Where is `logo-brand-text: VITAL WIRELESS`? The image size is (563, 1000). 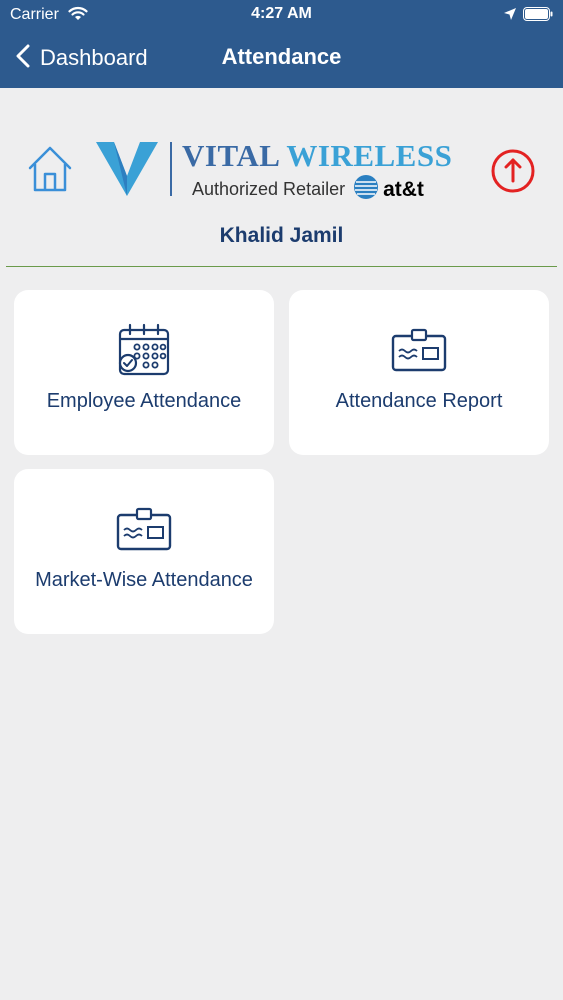 logo-brand-text: VITAL WIRELESS is located at coordinates (317, 156).